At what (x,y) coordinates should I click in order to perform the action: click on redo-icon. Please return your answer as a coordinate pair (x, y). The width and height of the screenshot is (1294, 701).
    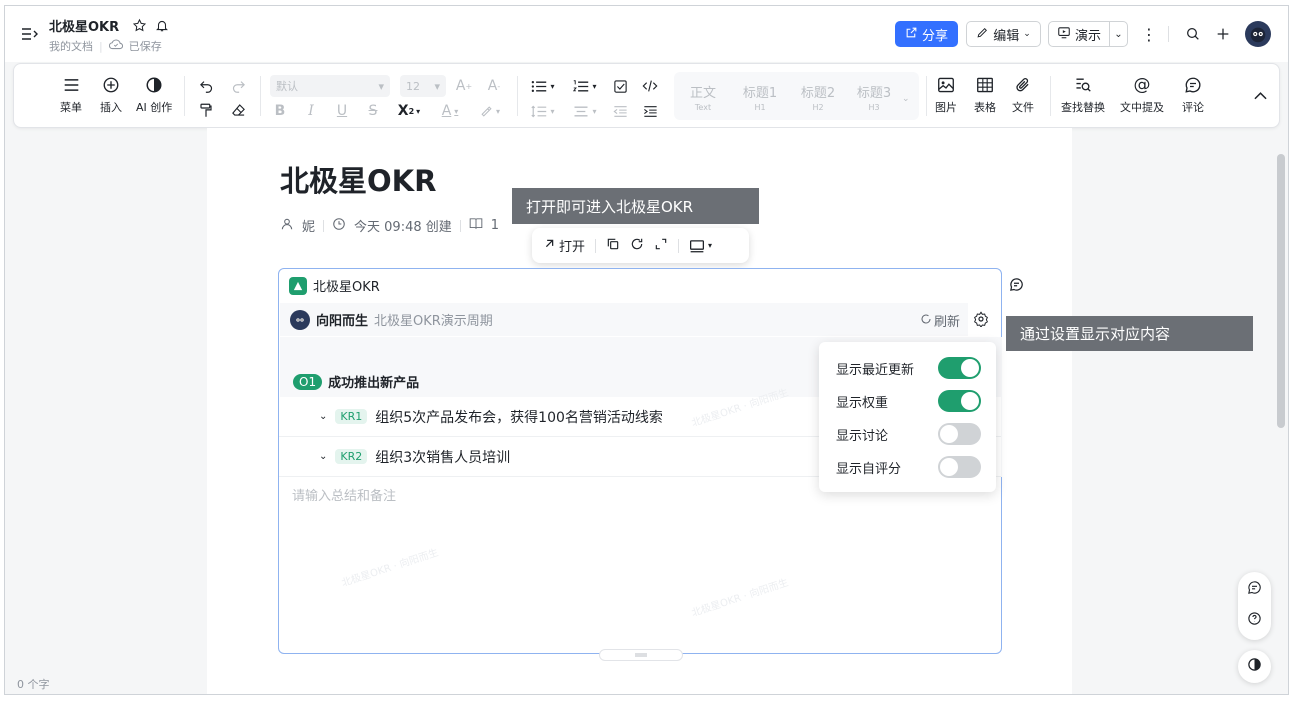
    Looking at the image, I should click on (238, 86).